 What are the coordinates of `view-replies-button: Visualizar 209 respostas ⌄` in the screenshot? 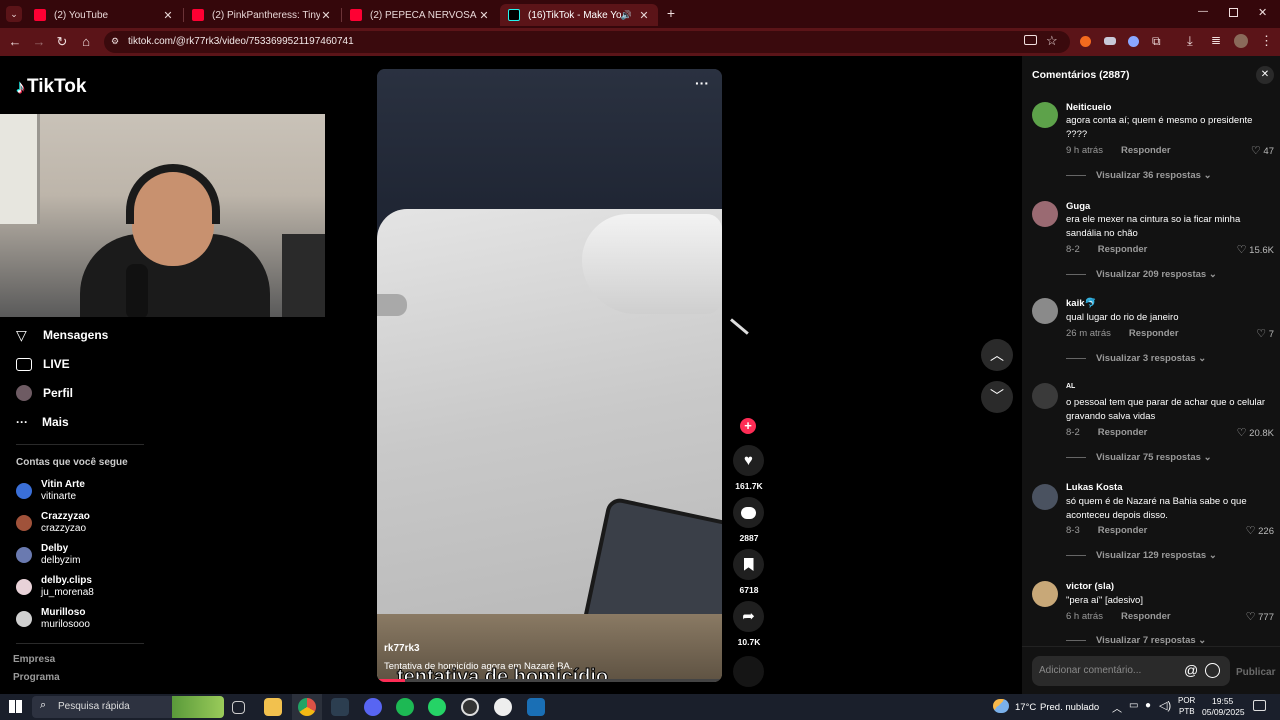 It's located at (1141, 274).